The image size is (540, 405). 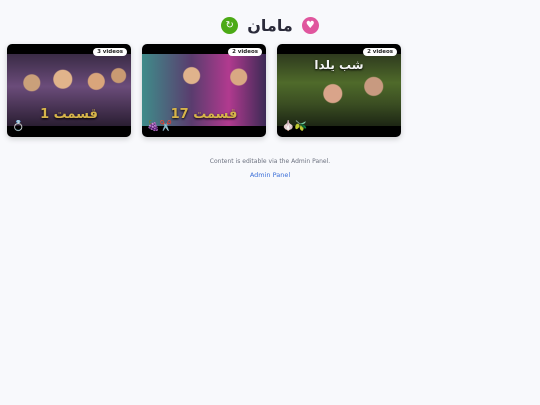 What do you see at coordinates (270, 161) in the screenshot?
I see `footer-note: Content is editable via the Admin Panel.` at bounding box center [270, 161].